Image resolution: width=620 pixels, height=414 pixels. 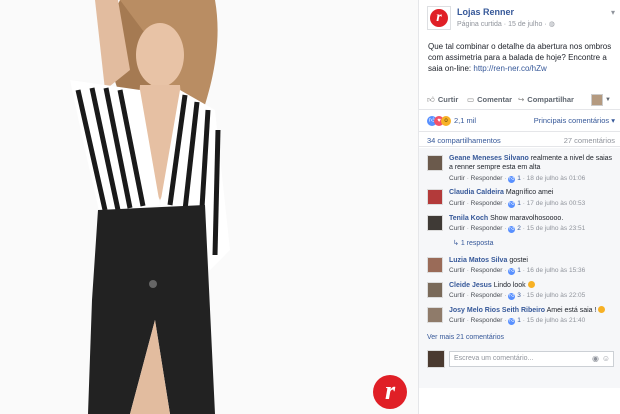 I want to click on view-replies-link: ↳ 1 resposta, so click(x=473, y=243).